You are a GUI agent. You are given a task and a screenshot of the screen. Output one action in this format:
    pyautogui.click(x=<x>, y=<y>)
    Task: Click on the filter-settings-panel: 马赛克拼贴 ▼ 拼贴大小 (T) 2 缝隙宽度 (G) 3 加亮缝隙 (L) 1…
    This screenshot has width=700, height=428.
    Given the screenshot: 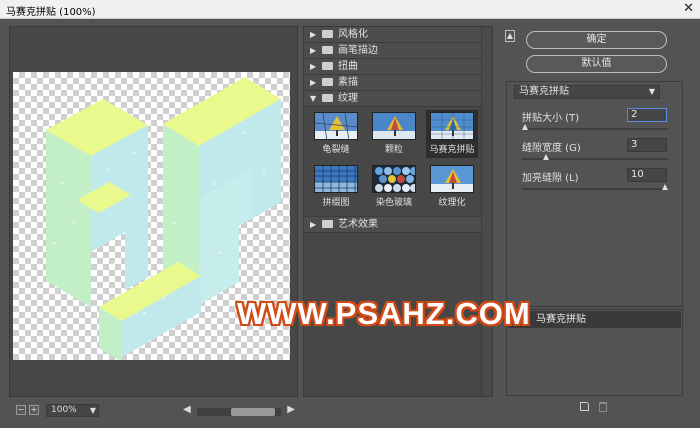 What is the action you would take?
    pyautogui.click(x=594, y=194)
    